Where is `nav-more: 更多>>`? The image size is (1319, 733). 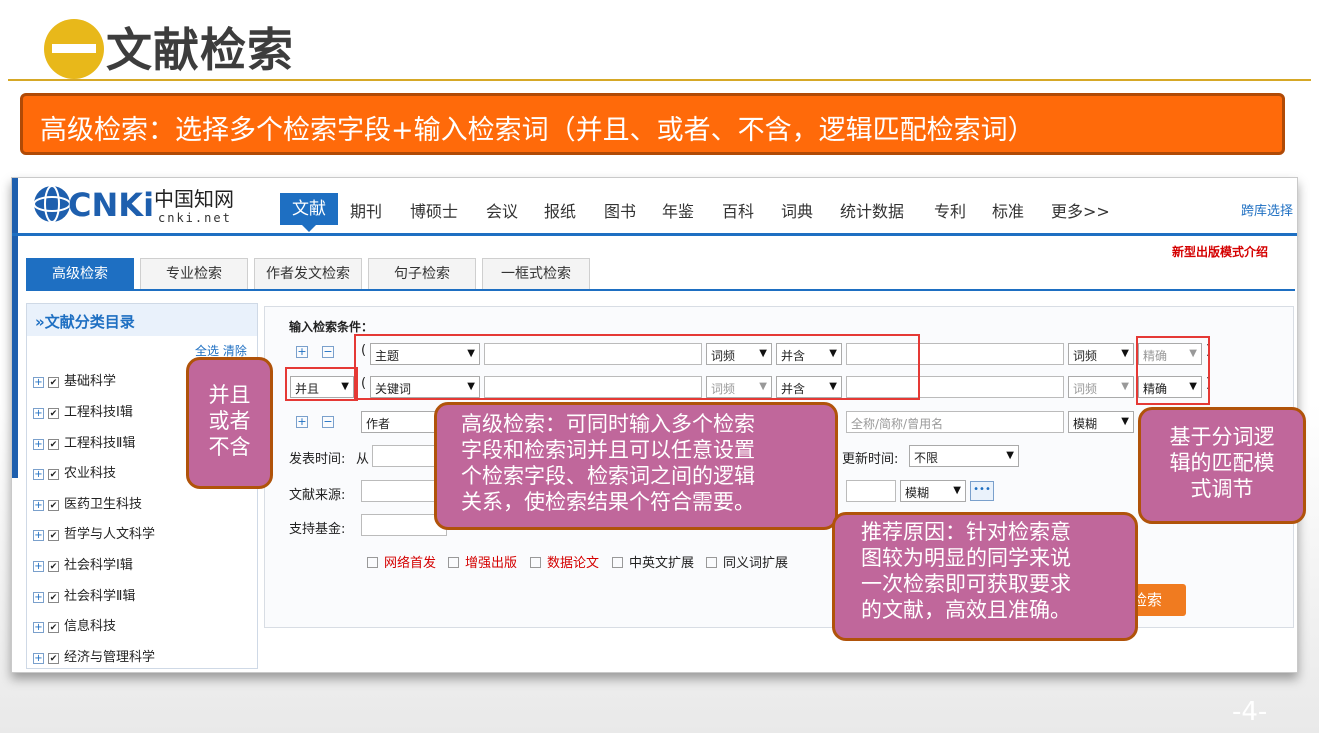
nav-more: 更多>> is located at coordinates (1080, 210).